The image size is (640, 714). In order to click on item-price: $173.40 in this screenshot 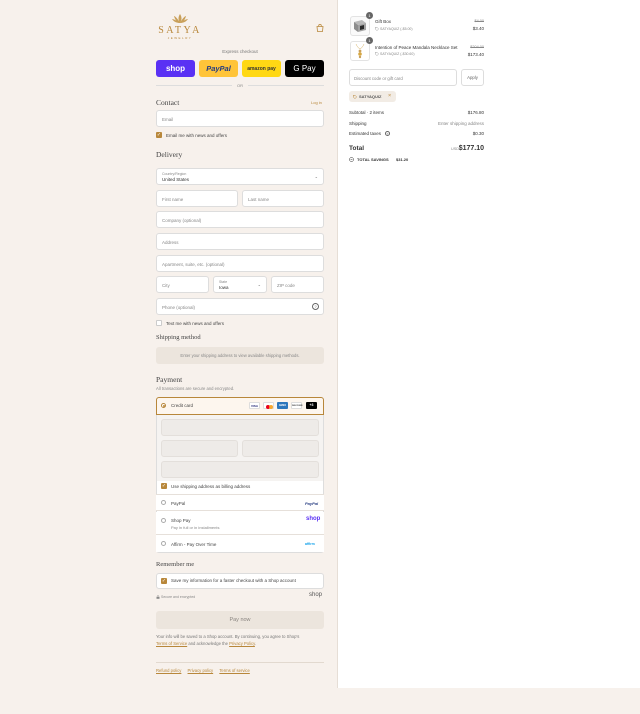, I will do `click(475, 54)`.